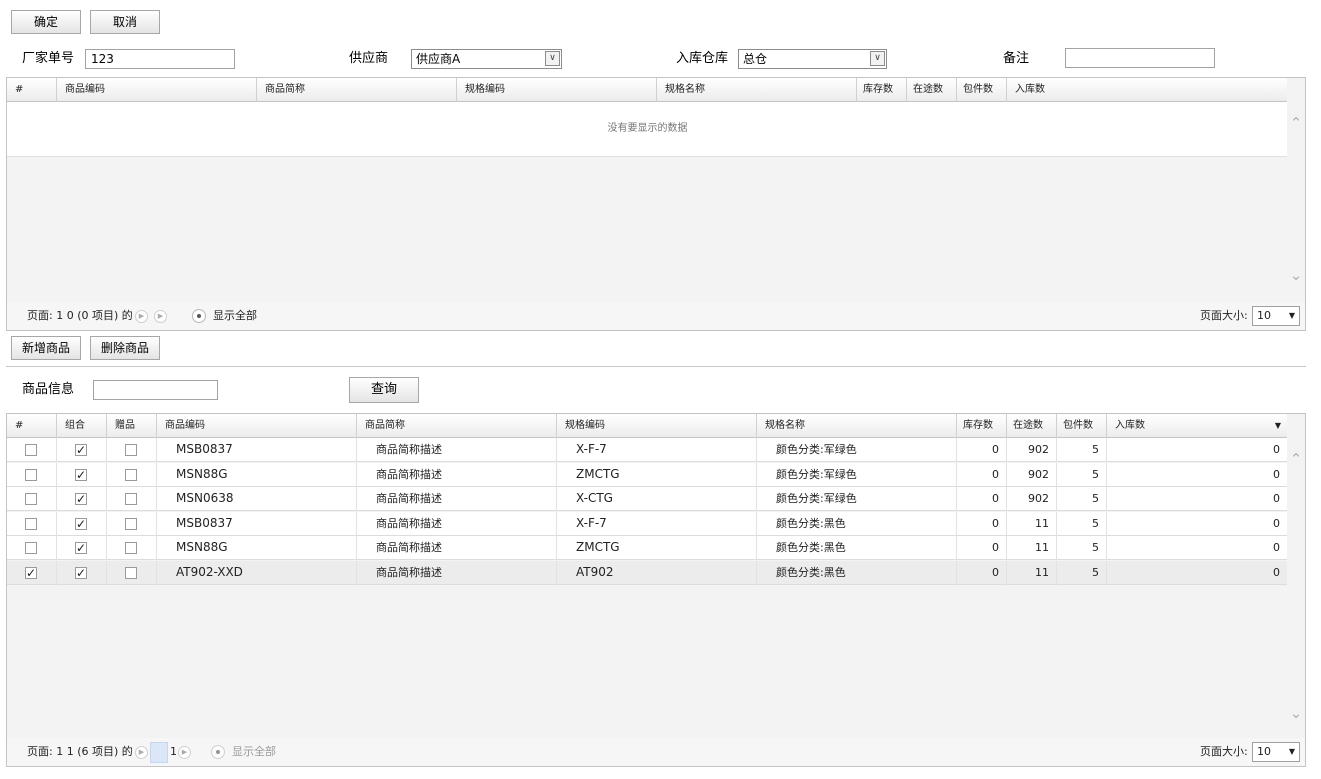 Image resolution: width=1321 pixels, height=779 pixels. I want to click on page-number-box, so click(159, 752).